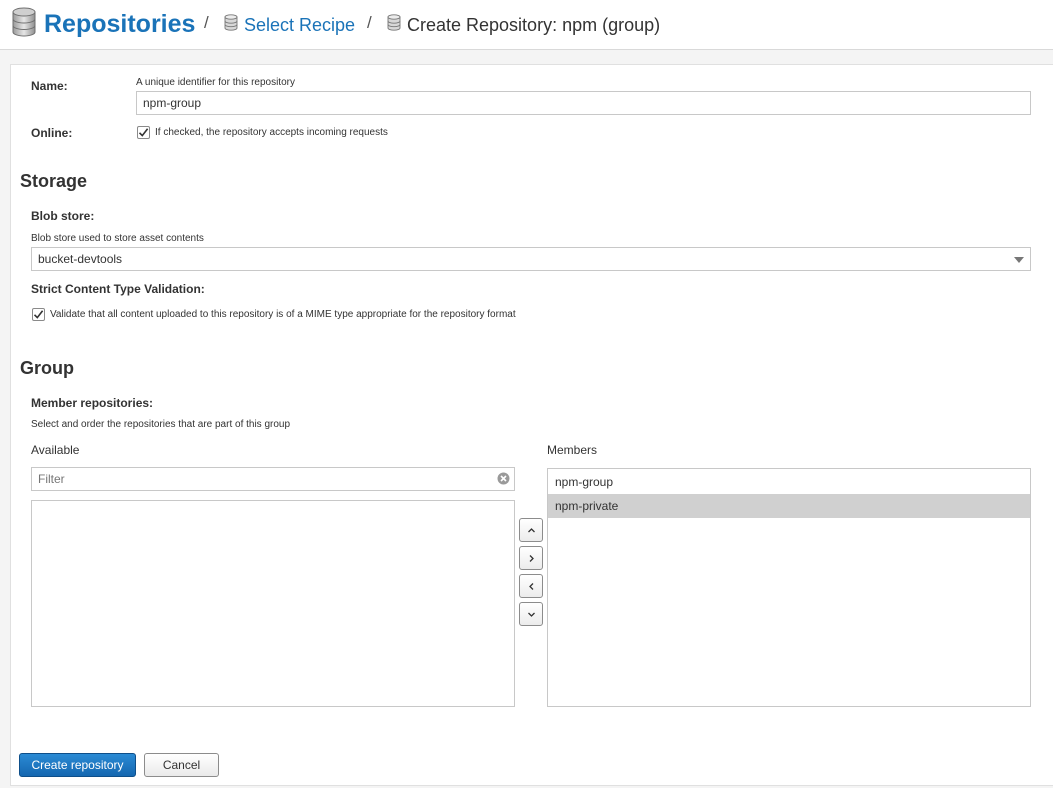  What do you see at coordinates (789, 482) in the screenshot?
I see `member-item: npm-group` at bounding box center [789, 482].